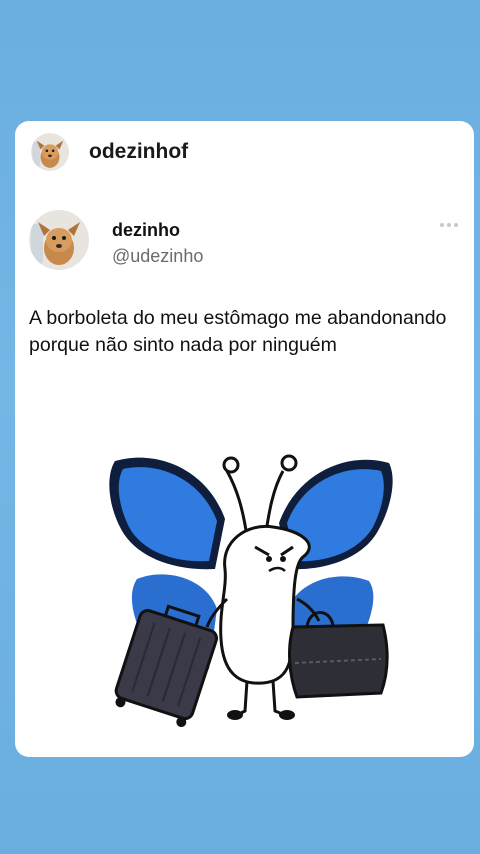  I want to click on user-handle: @udezinho, so click(157, 256).